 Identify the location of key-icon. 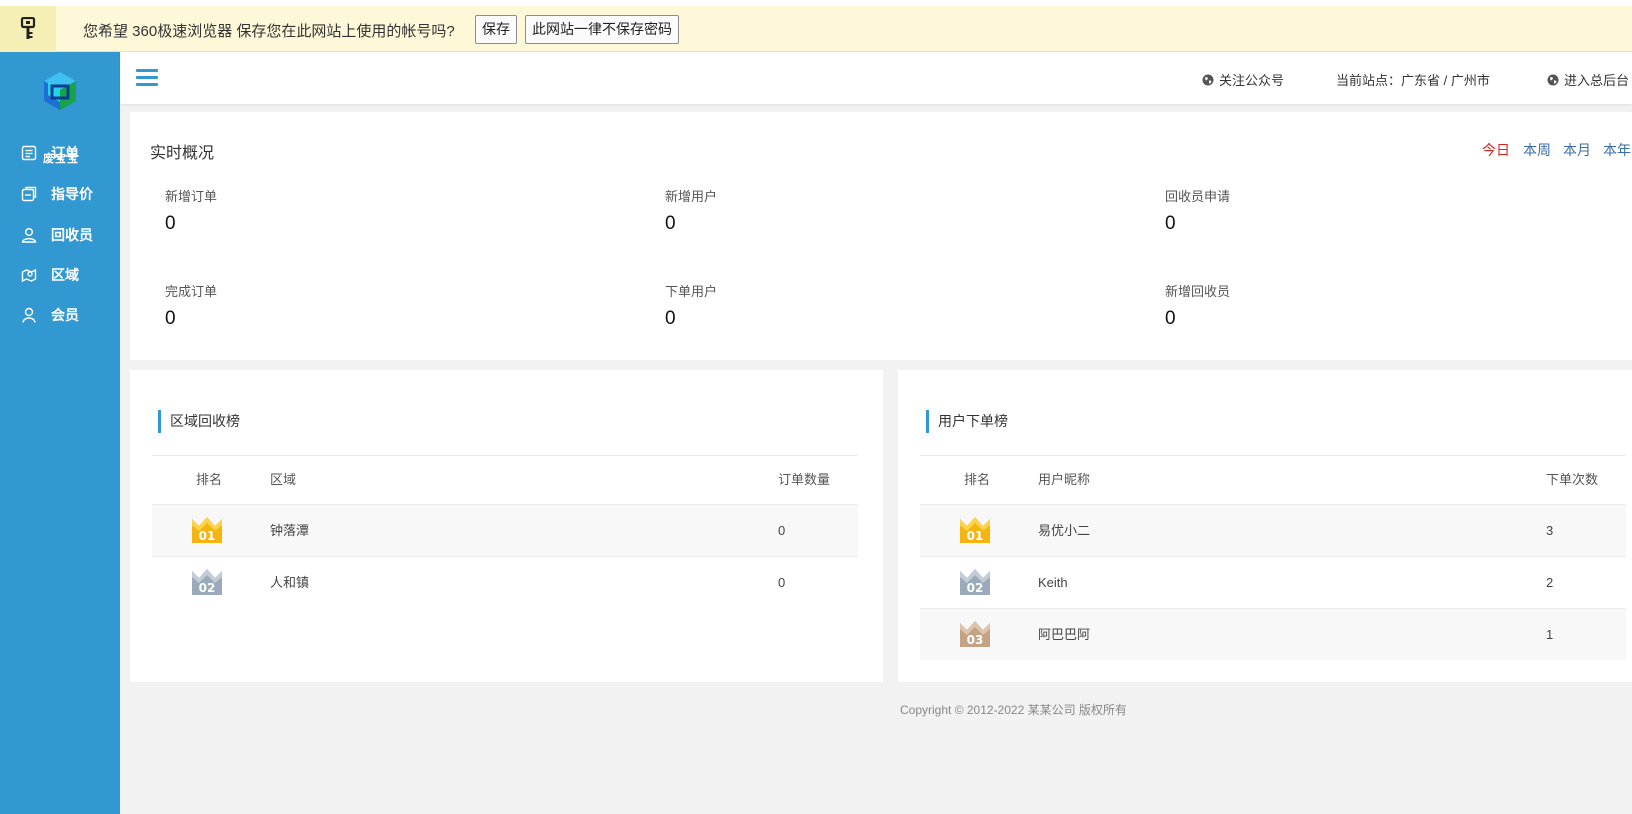
(28, 29).